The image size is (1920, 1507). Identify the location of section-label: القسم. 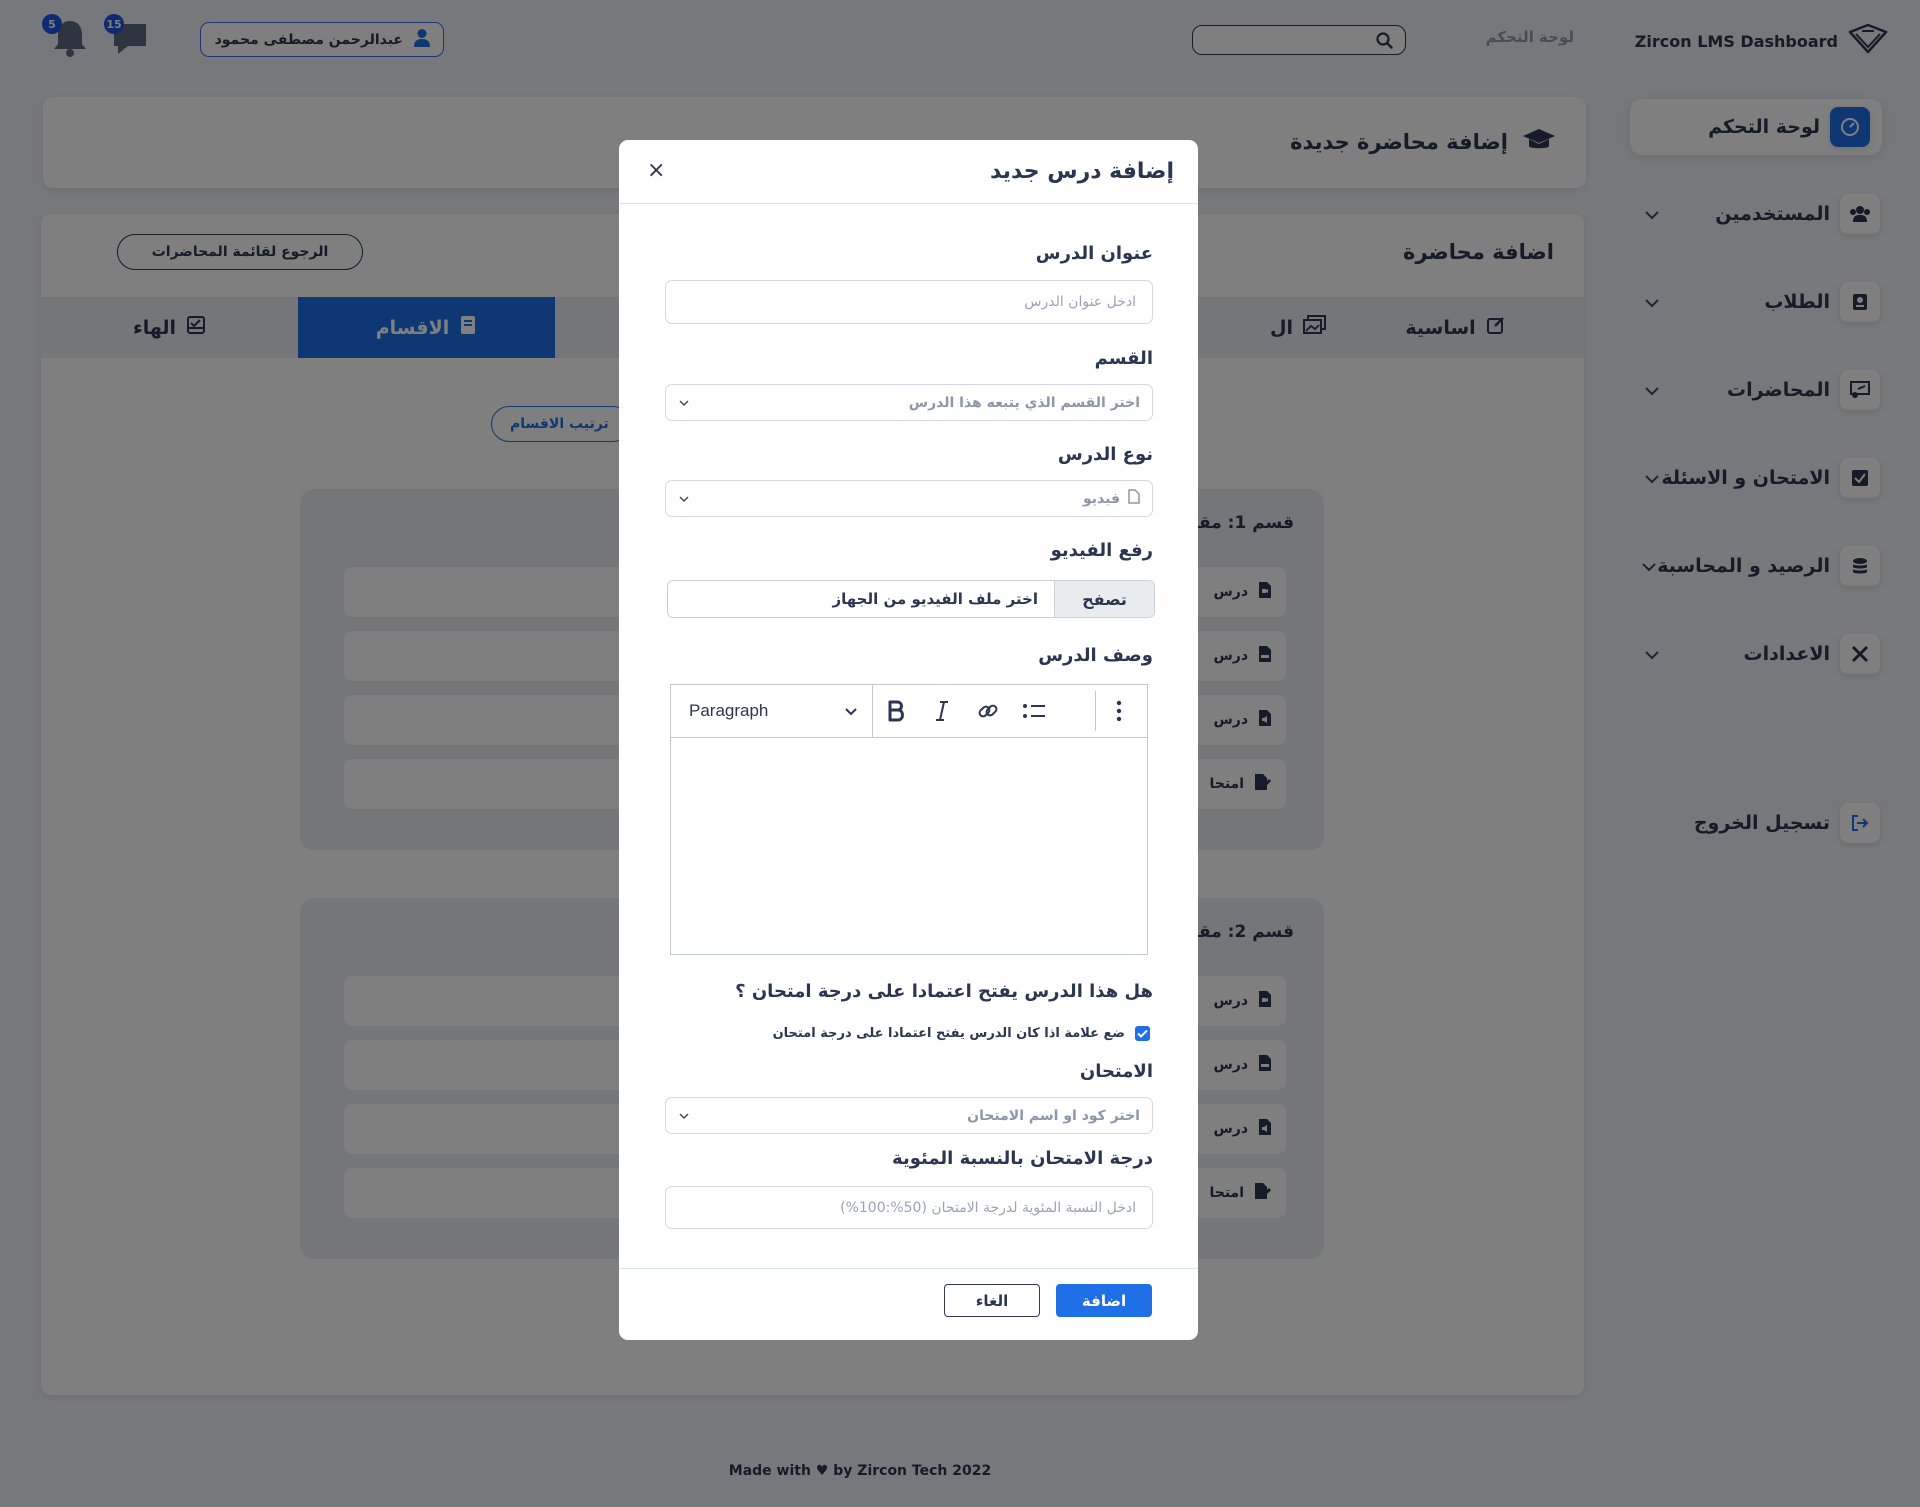
(1123, 358).